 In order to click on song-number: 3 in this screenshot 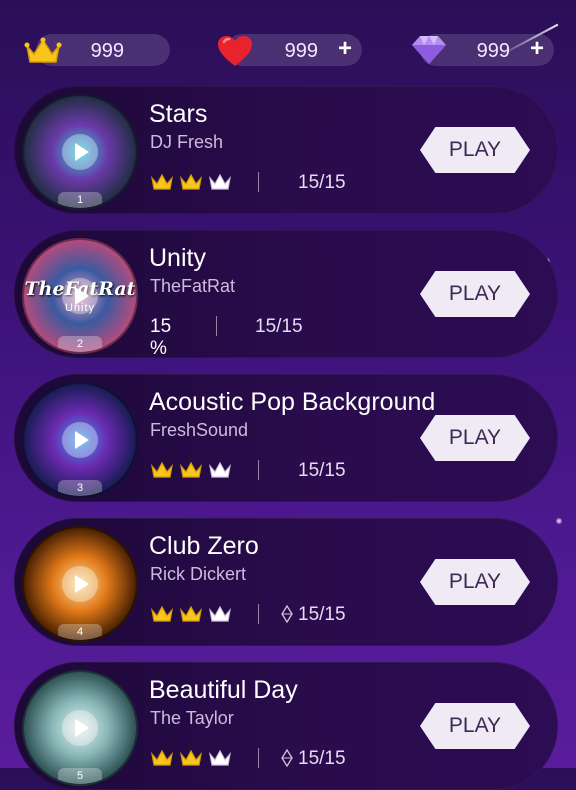, I will do `click(80, 488)`.